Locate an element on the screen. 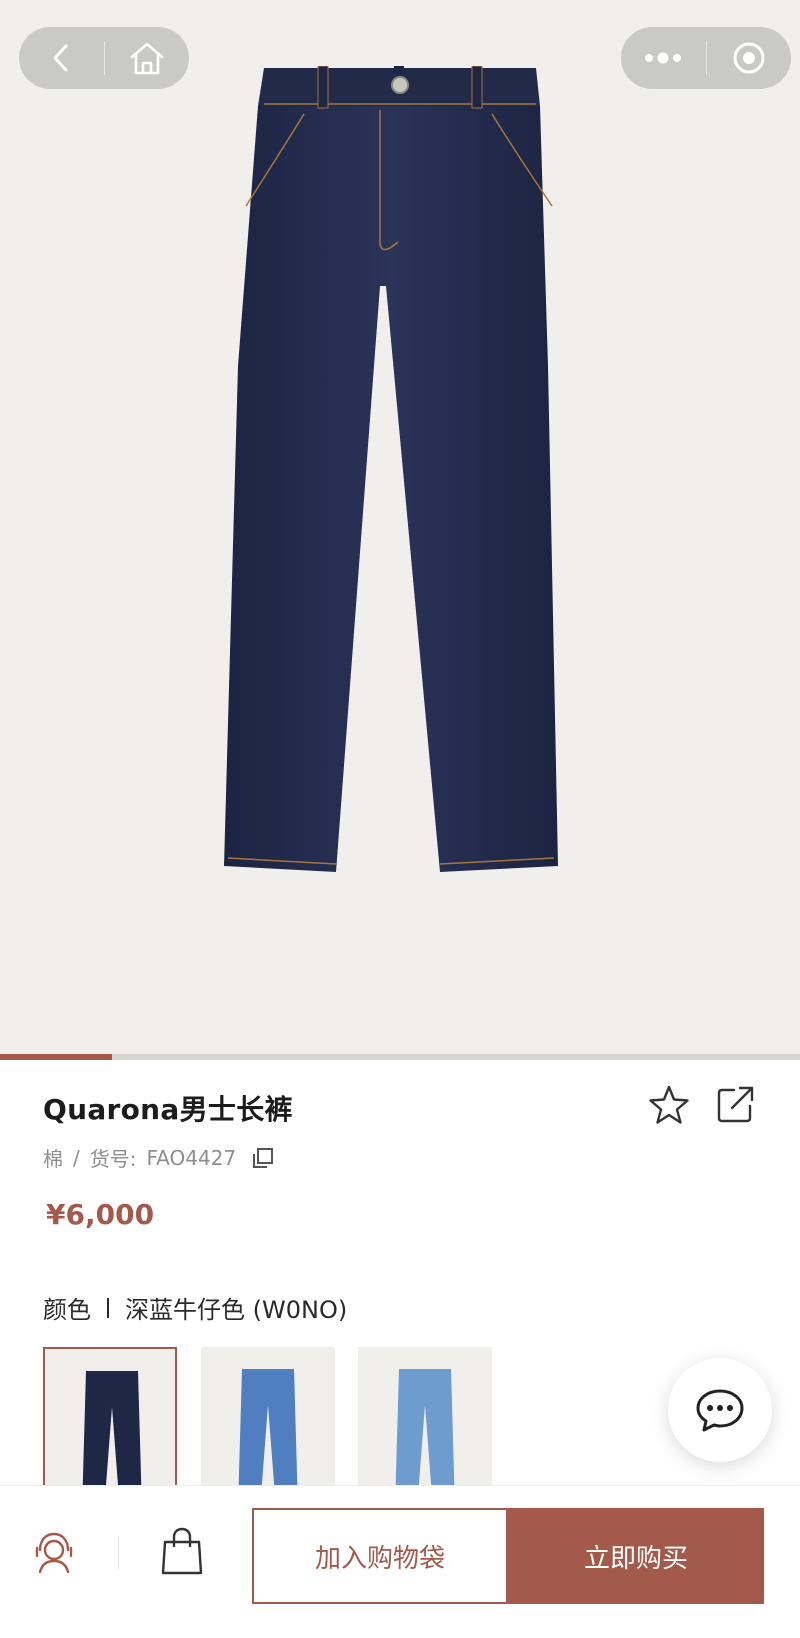  more-button is located at coordinates (663, 58).